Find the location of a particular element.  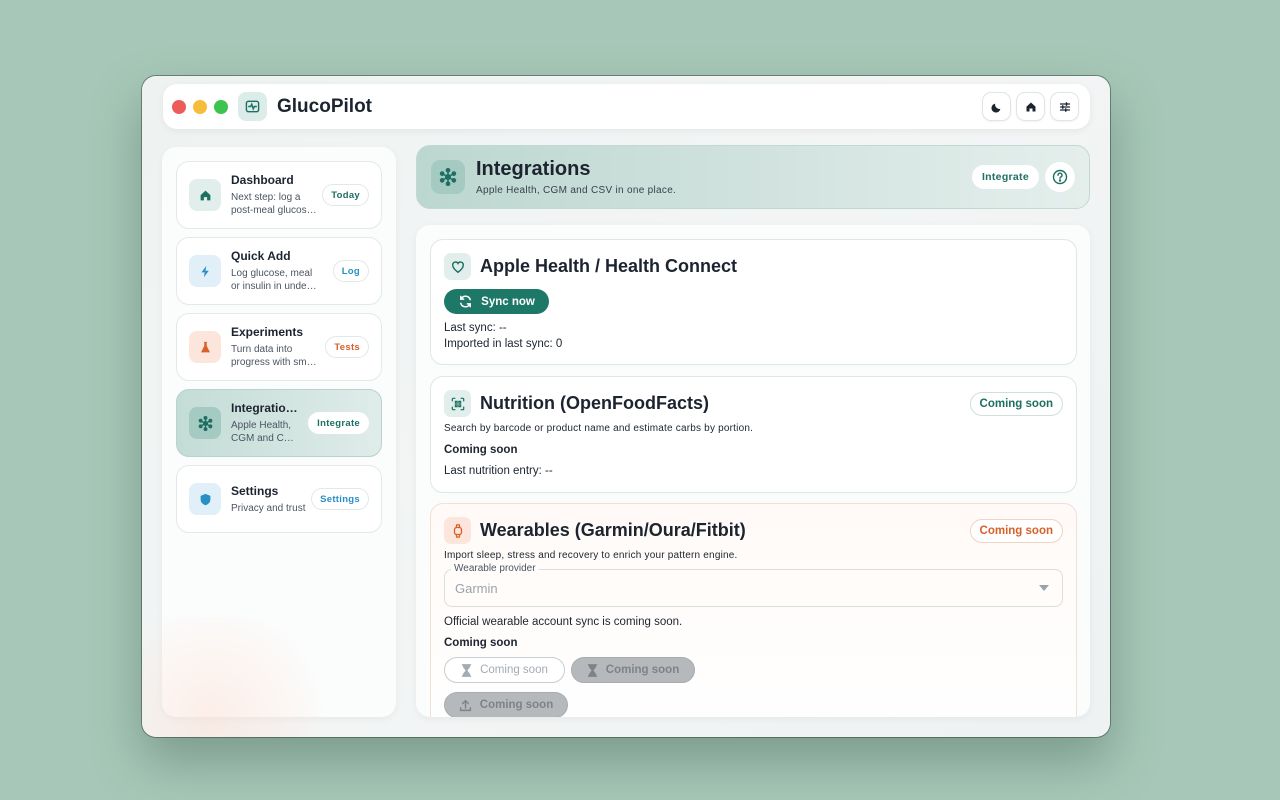

flask-icon is located at coordinates (205, 347).